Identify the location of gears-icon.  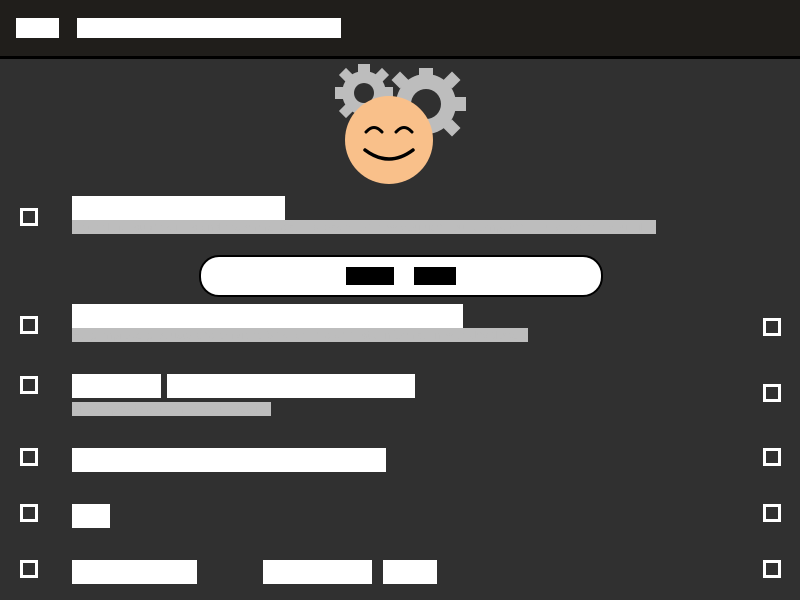
(400, 124).